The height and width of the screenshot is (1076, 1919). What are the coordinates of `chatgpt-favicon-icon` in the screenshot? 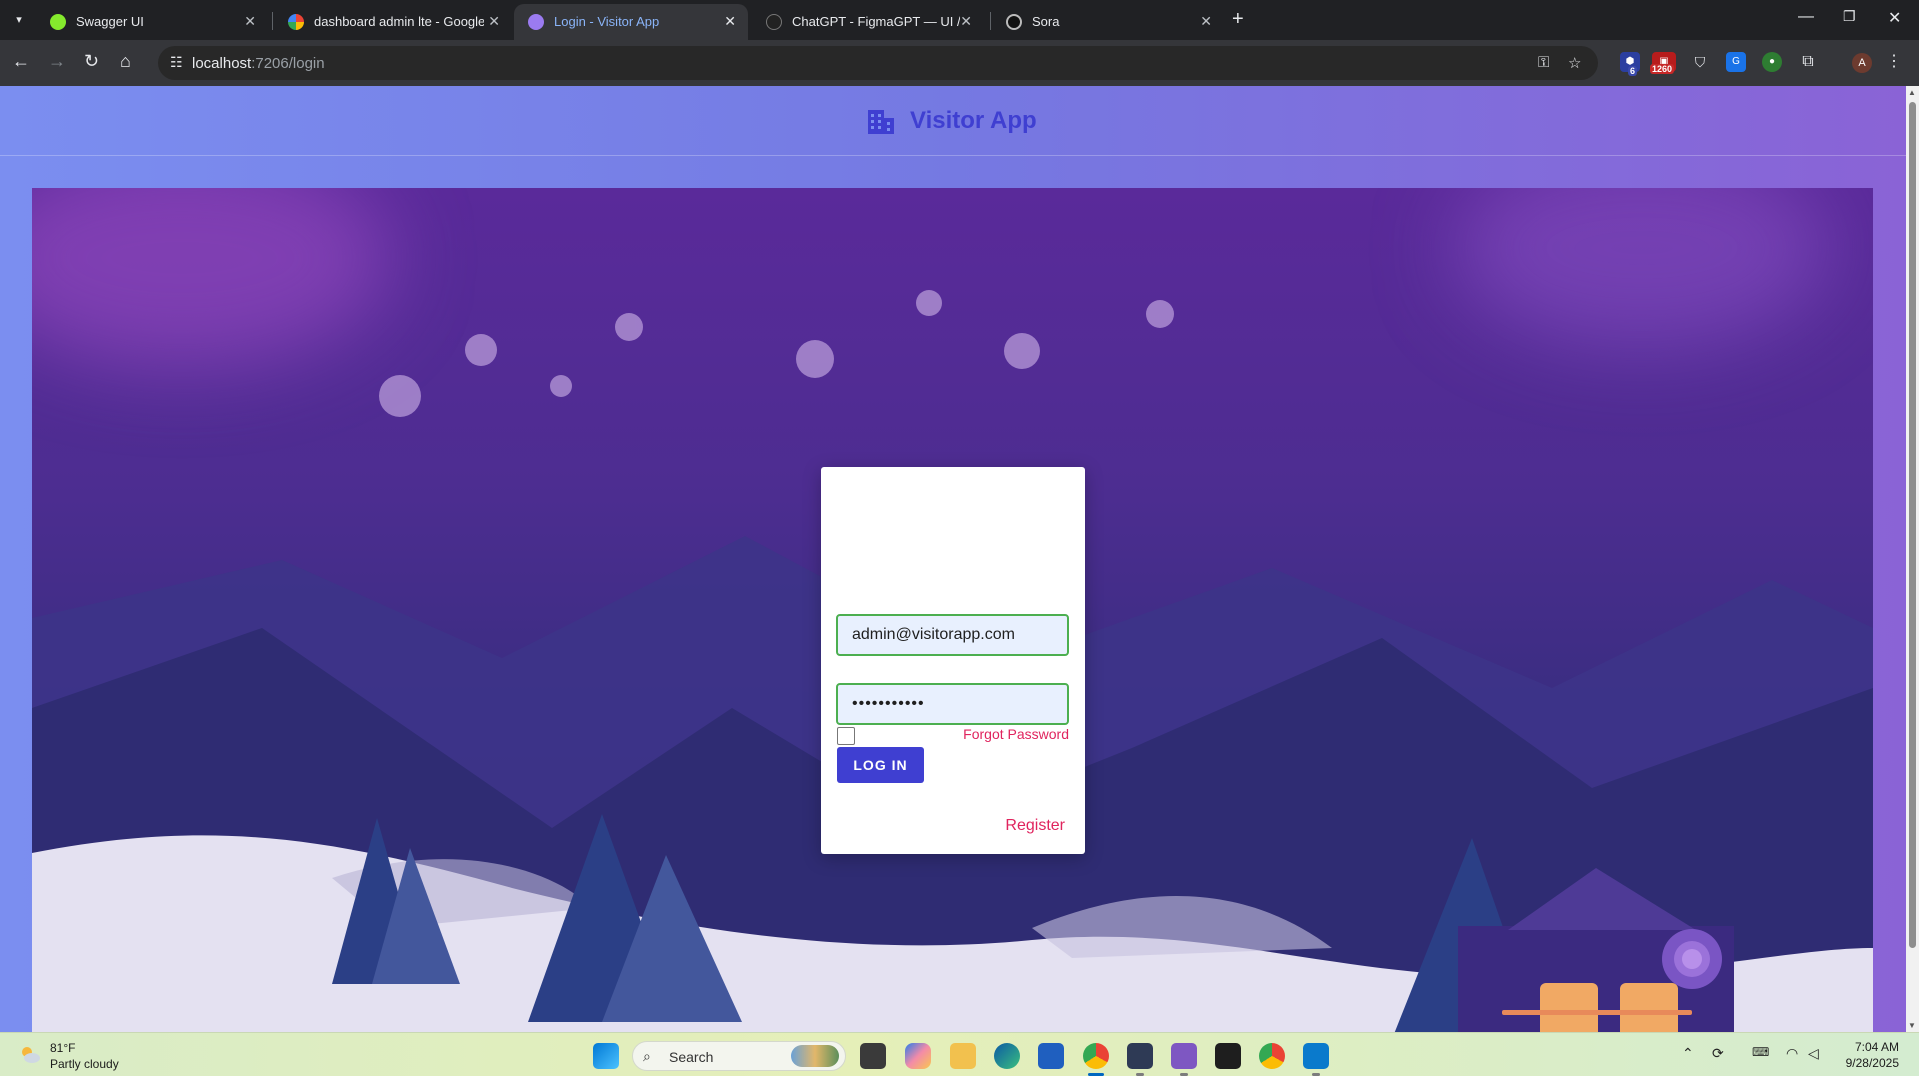 It's located at (774, 22).